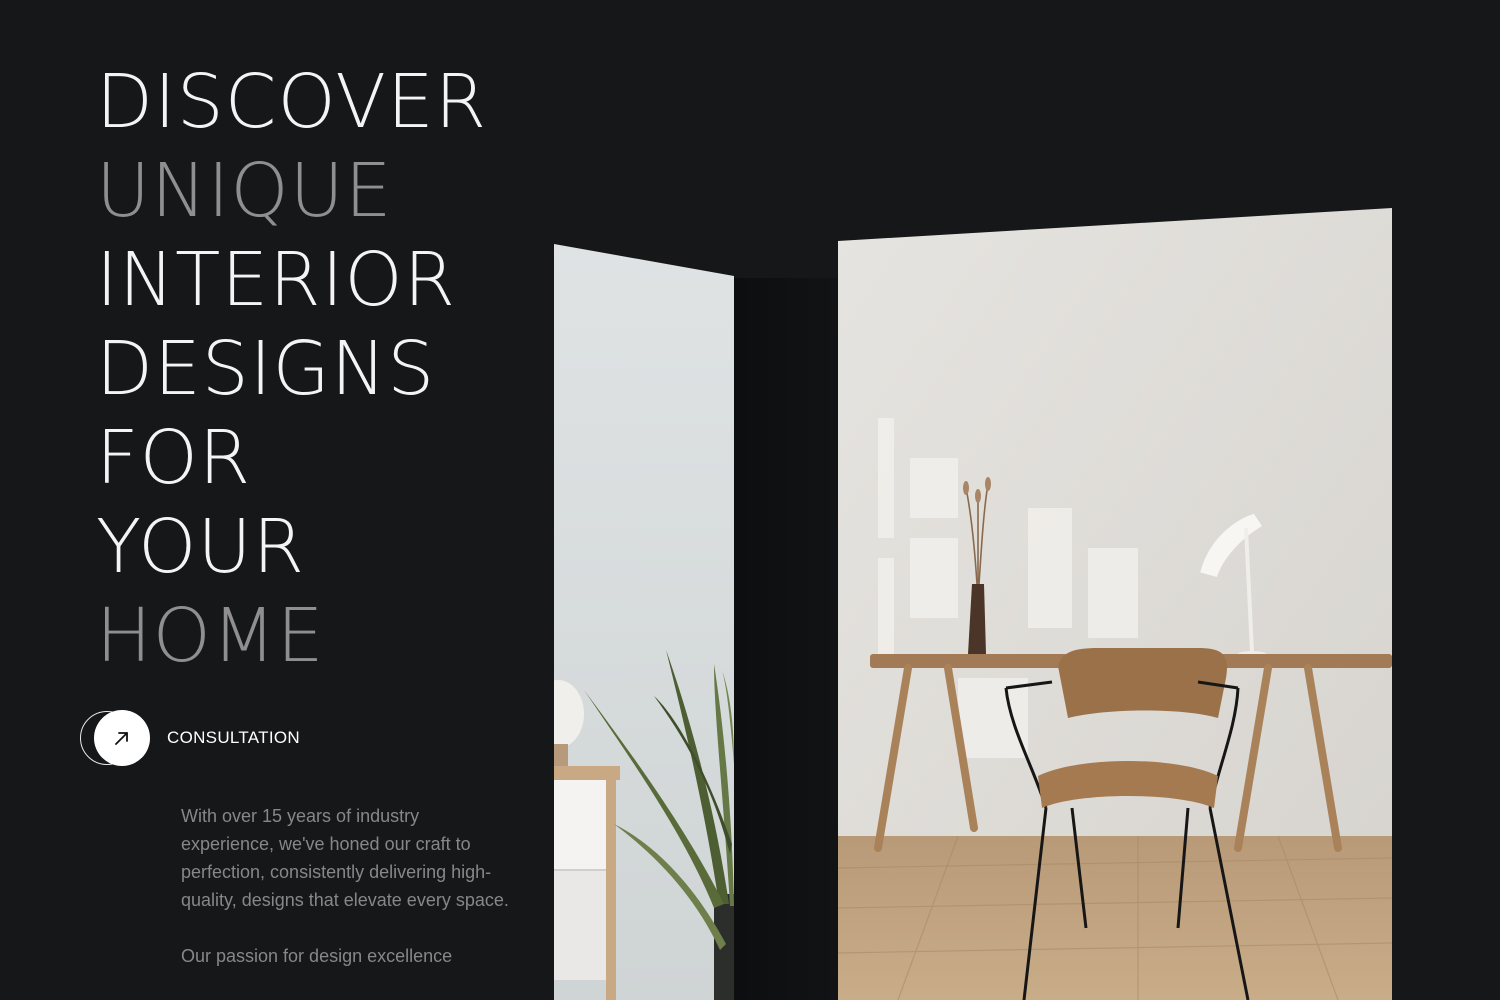 The image size is (1500, 1000). Describe the element at coordinates (200, 547) in the screenshot. I see `headline-line: YOUR` at that location.